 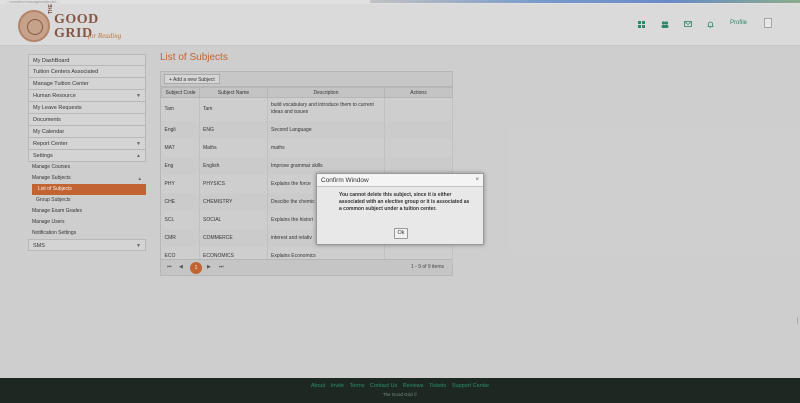 I want to click on footer-link-support: Support Center, so click(x=470, y=386).